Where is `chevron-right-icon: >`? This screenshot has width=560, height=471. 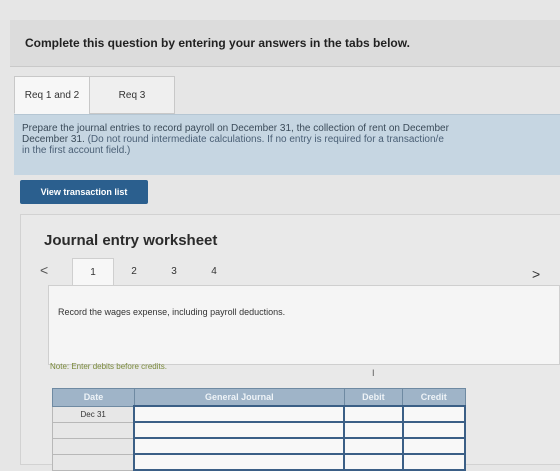
chevron-right-icon: > is located at coordinates (536, 274).